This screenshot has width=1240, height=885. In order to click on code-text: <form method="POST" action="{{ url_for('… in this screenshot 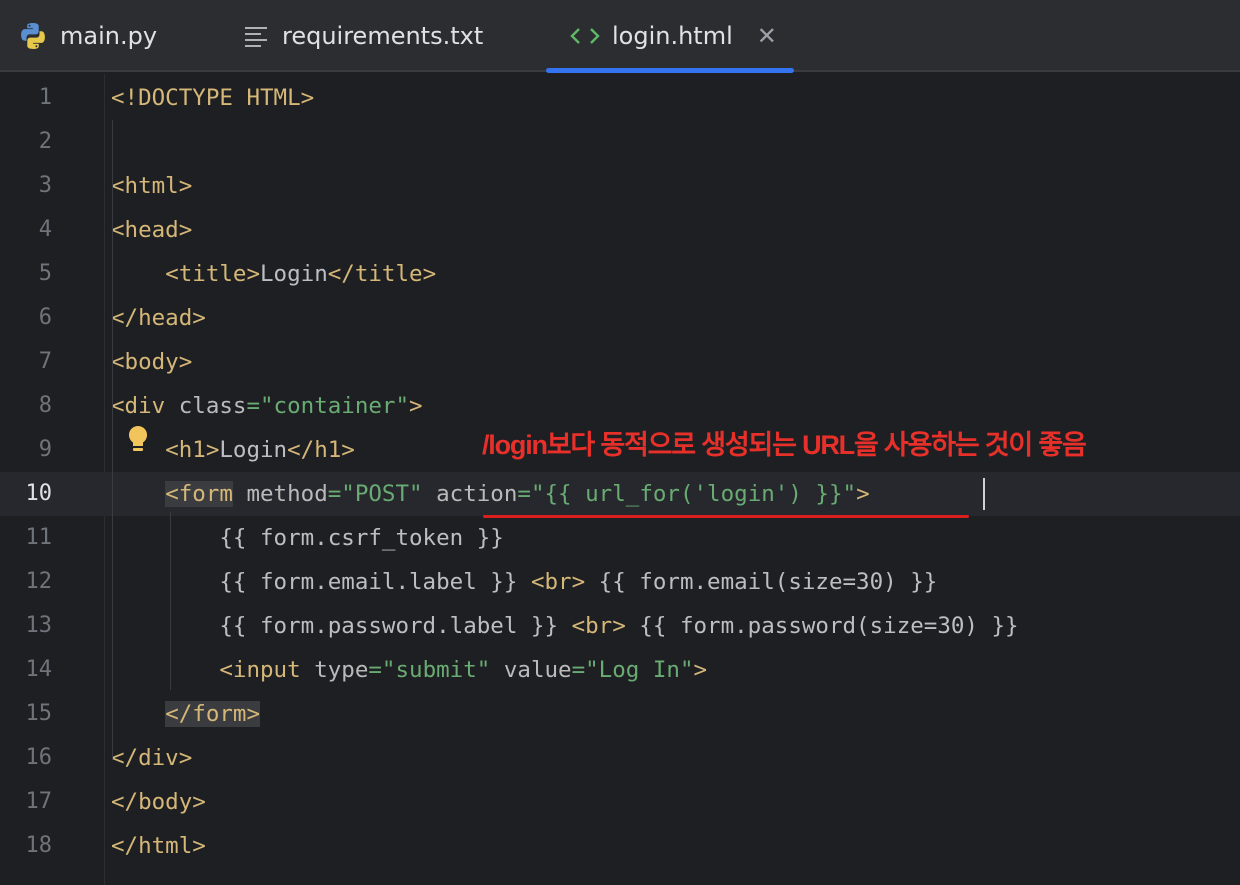, I will do `click(517, 494)`.